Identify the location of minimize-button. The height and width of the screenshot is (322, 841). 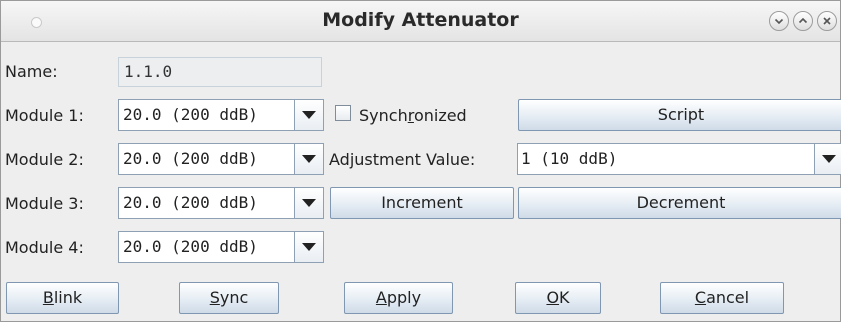
(779, 21).